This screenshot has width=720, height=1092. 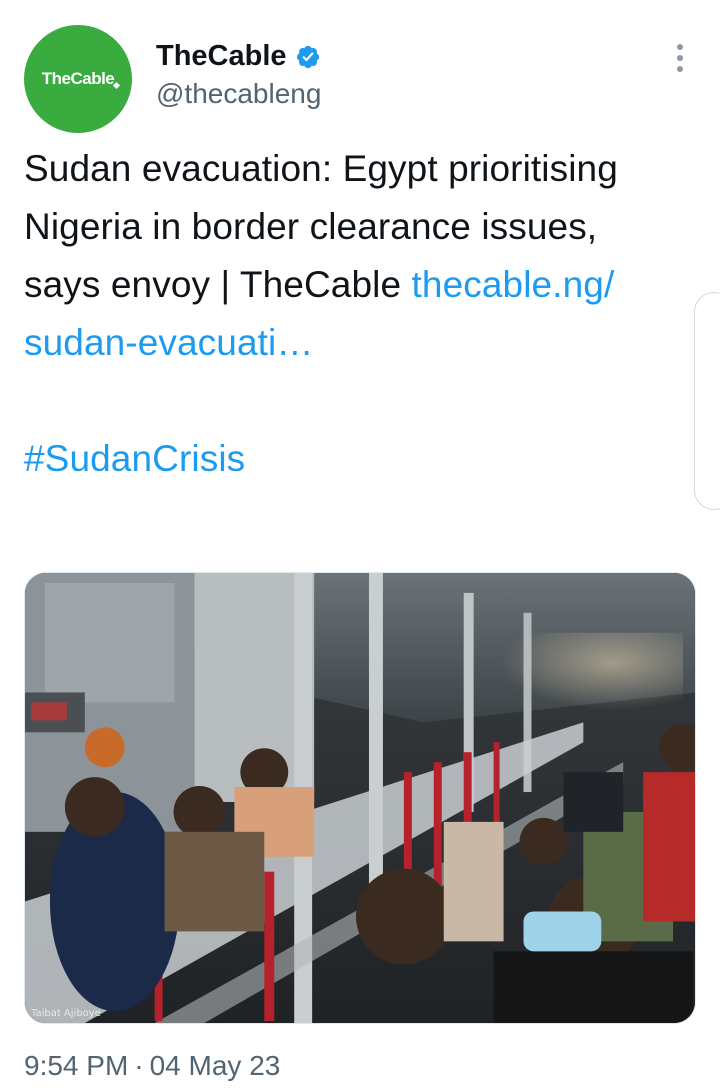 I want to click on avatar-logo-text: TheCable, so click(x=78, y=78).